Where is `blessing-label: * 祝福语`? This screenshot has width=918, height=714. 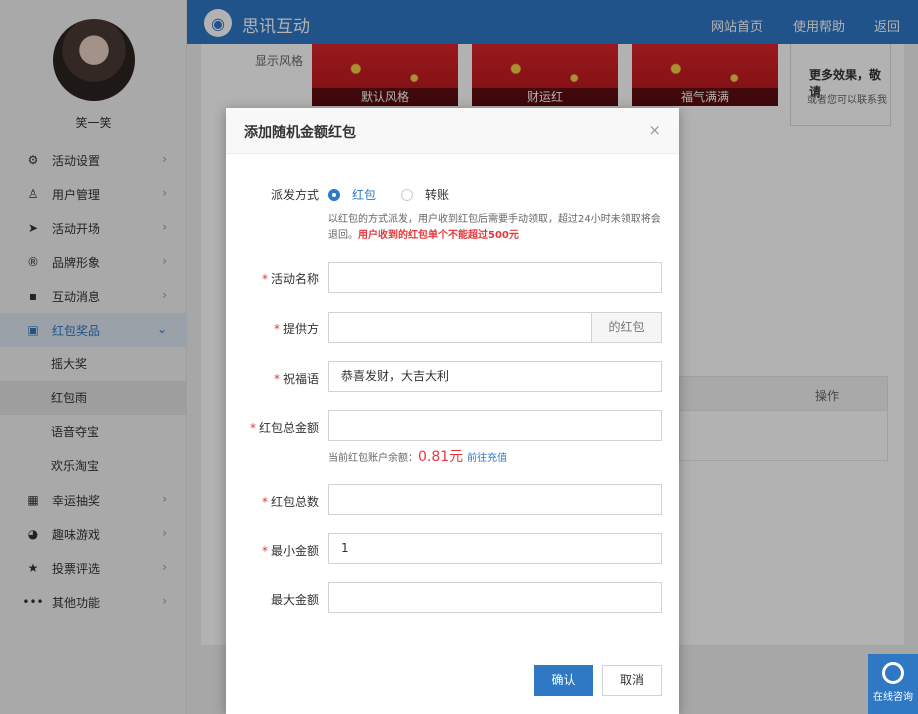 blessing-label: * 祝福语 is located at coordinates (296, 378).